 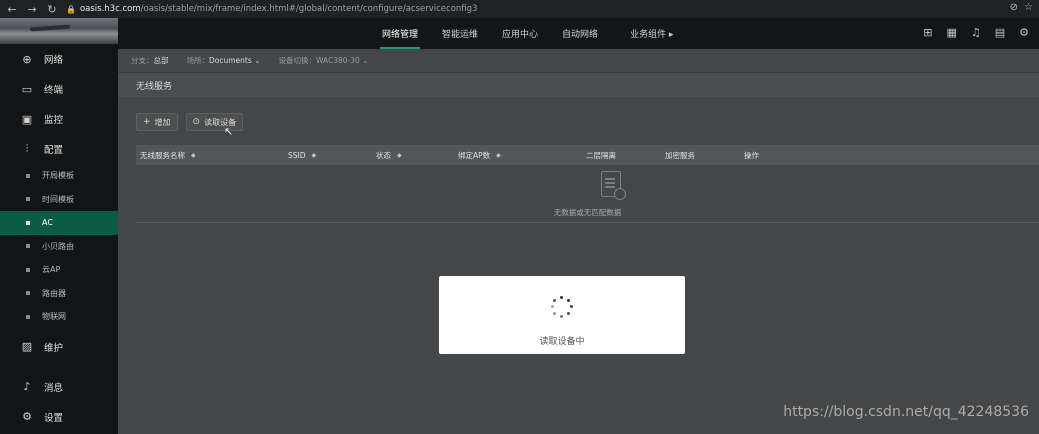 I want to click on col-ssid: SSID ◆, so click(x=332, y=155).